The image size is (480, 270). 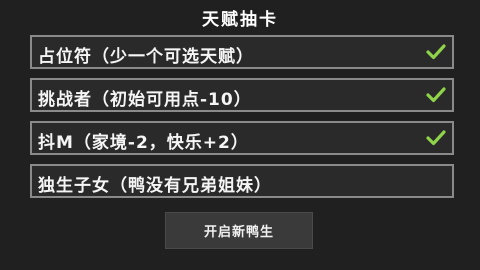 What do you see at coordinates (155, 186) in the screenshot?
I see `talent-label: 独生子女（鸭没有兄弟姐妹）` at bounding box center [155, 186].